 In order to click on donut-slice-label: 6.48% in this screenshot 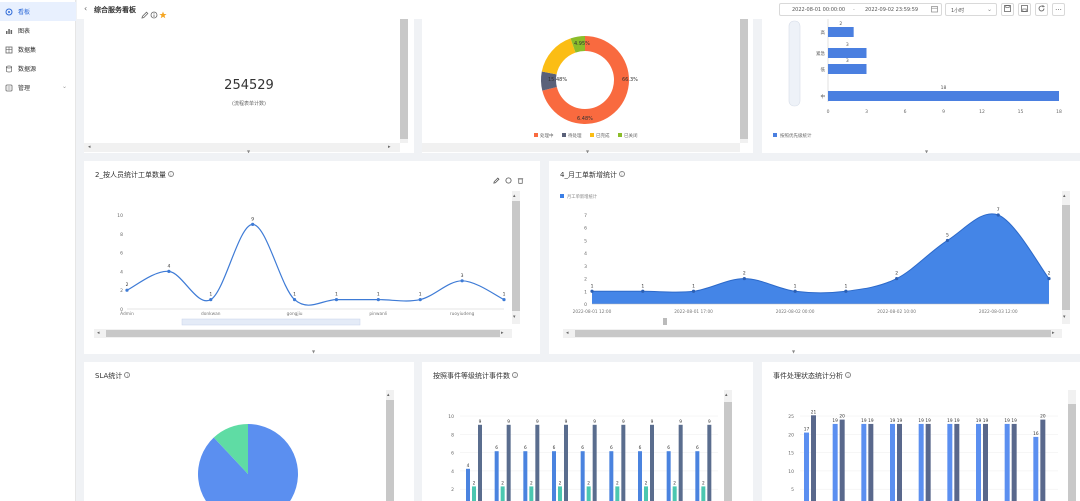, I will do `click(585, 119)`.